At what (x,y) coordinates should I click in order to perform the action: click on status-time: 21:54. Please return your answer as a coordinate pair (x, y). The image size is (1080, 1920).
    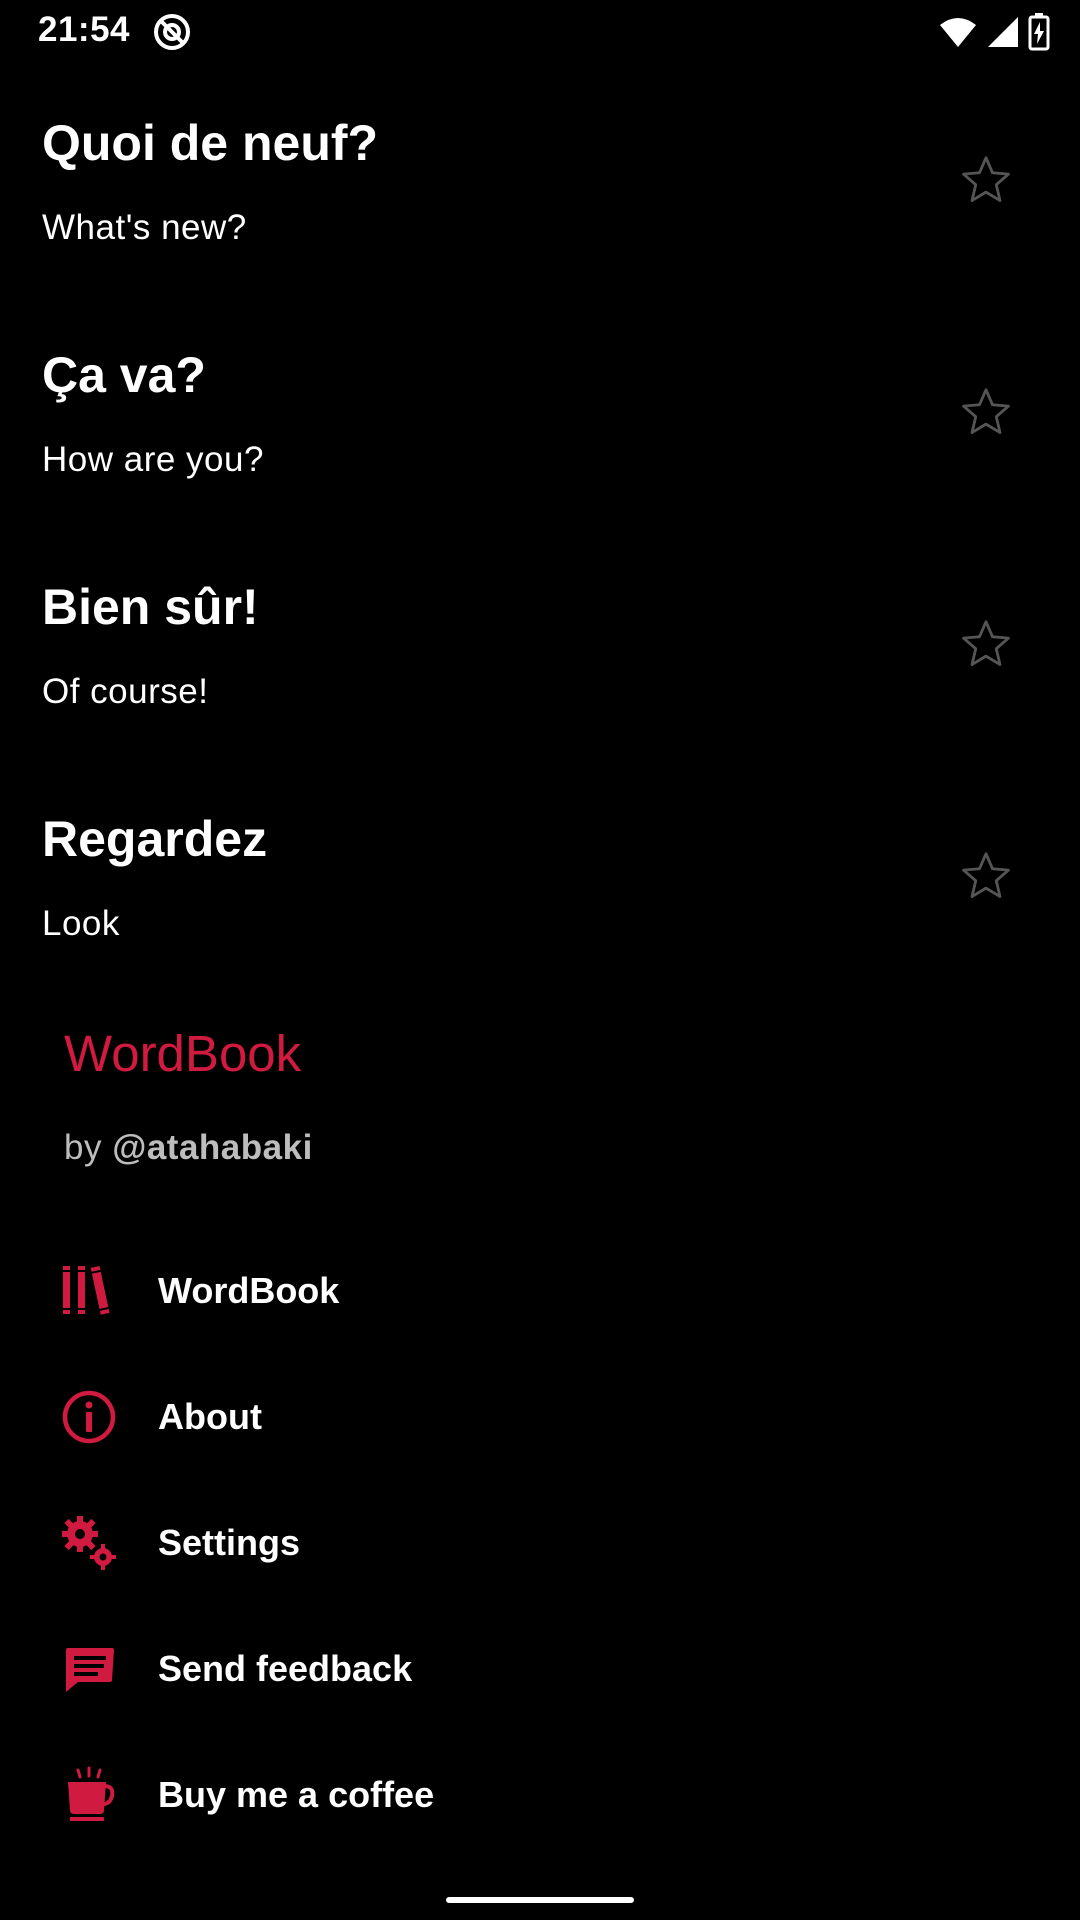
    Looking at the image, I should click on (84, 29).